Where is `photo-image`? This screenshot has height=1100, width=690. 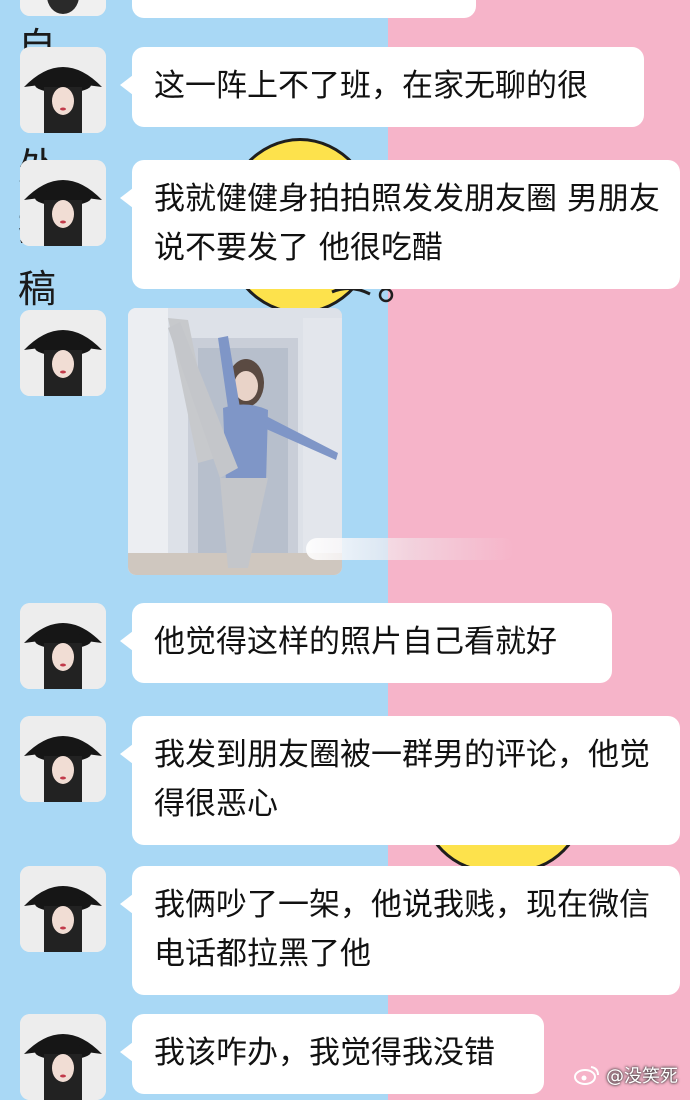
photo-image is located at coordinates (235, 441).